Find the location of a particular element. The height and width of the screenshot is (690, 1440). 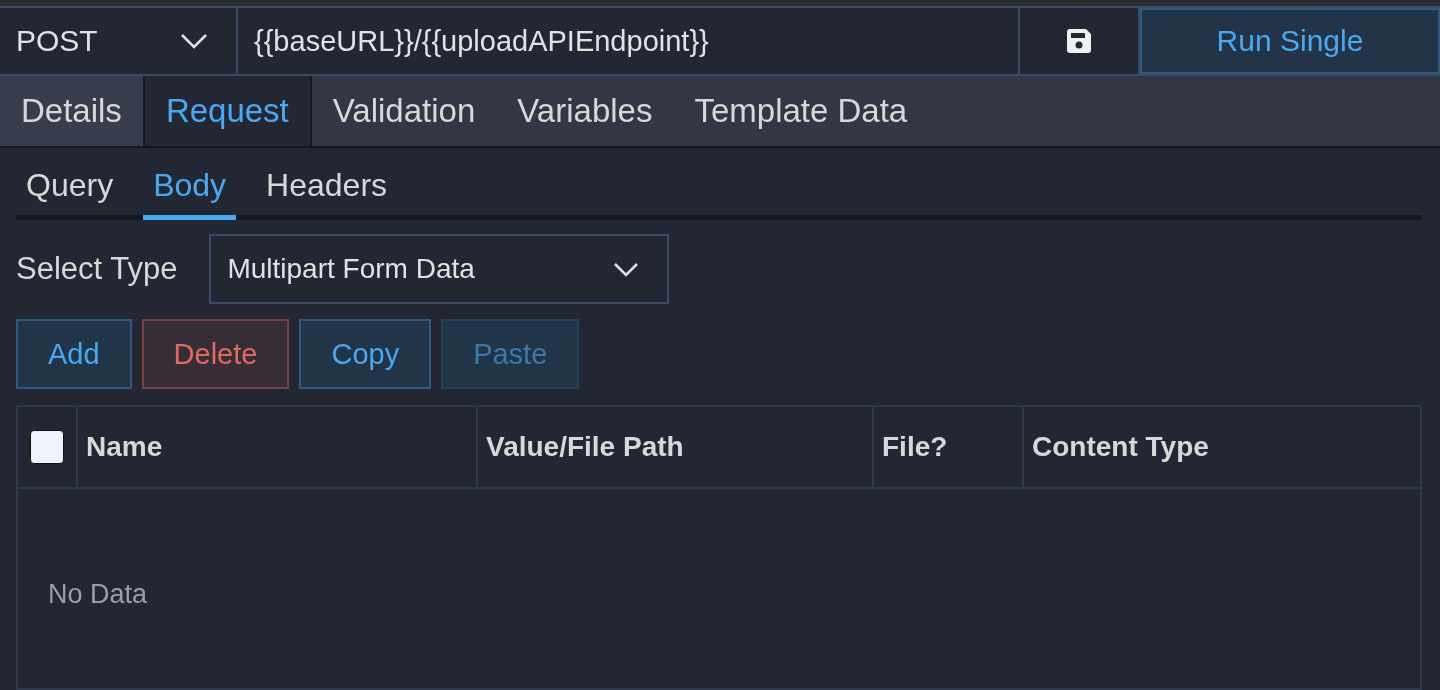

run-single-button: Run Single is located at coordinates (1290, 41).